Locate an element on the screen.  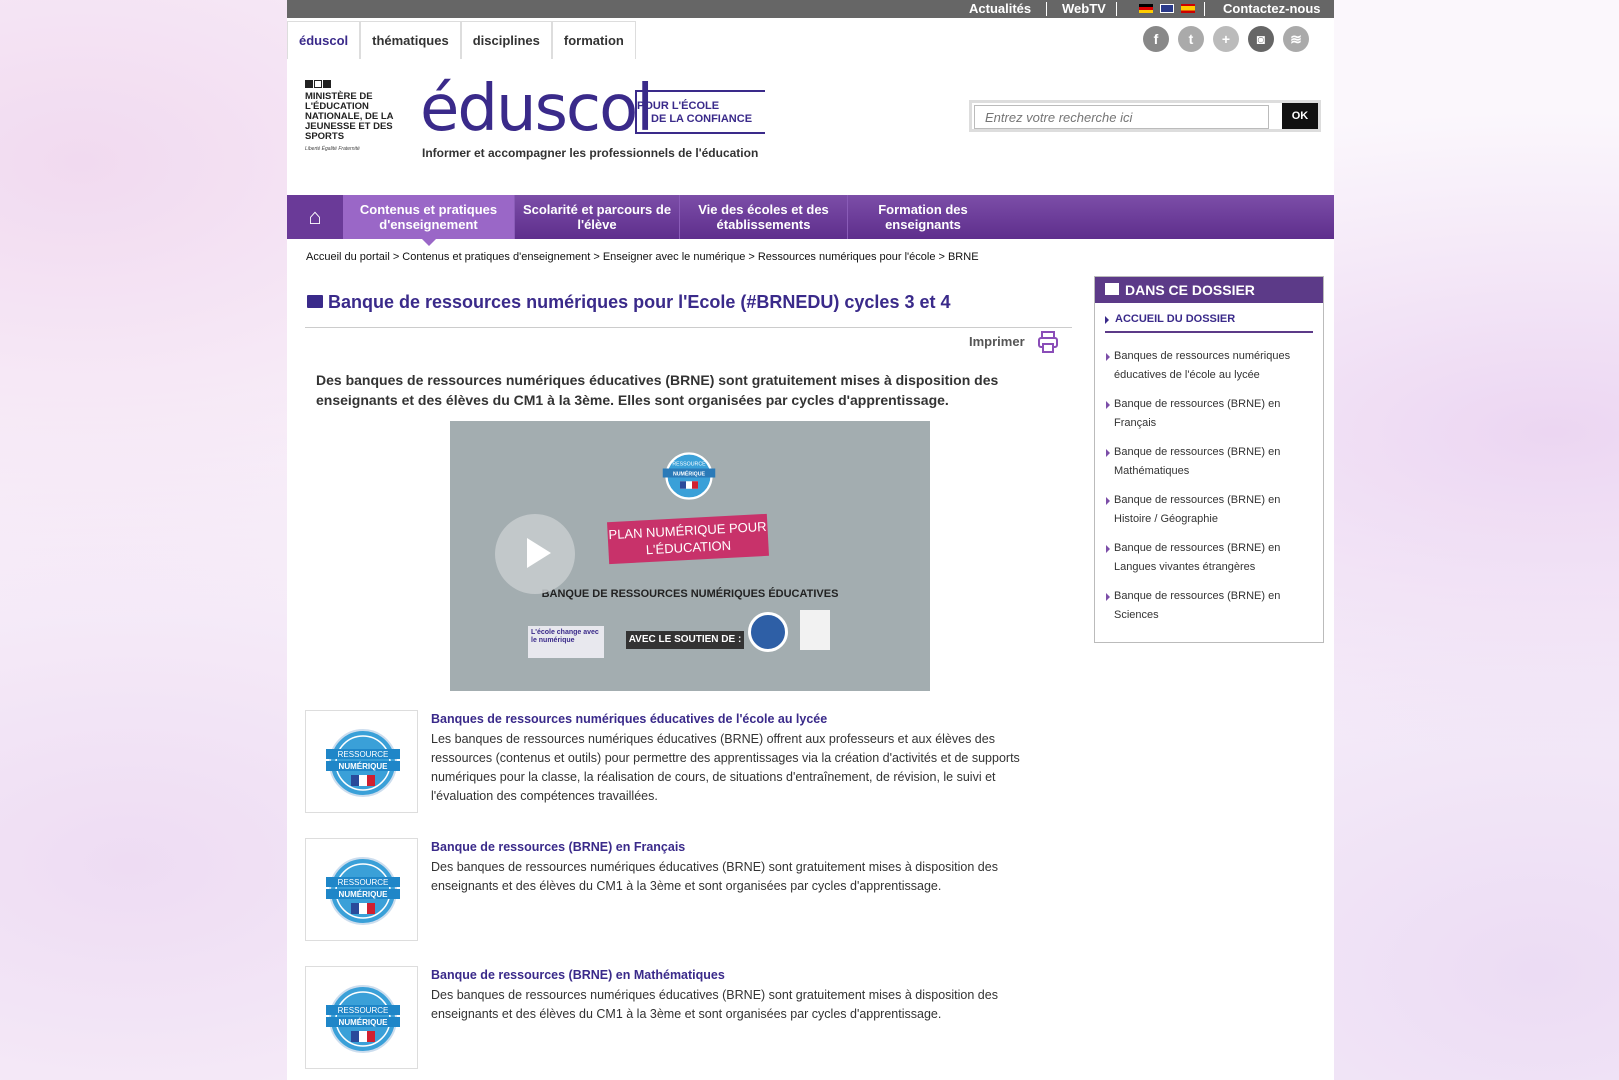
search-input is located at coordinates (1121, 117).